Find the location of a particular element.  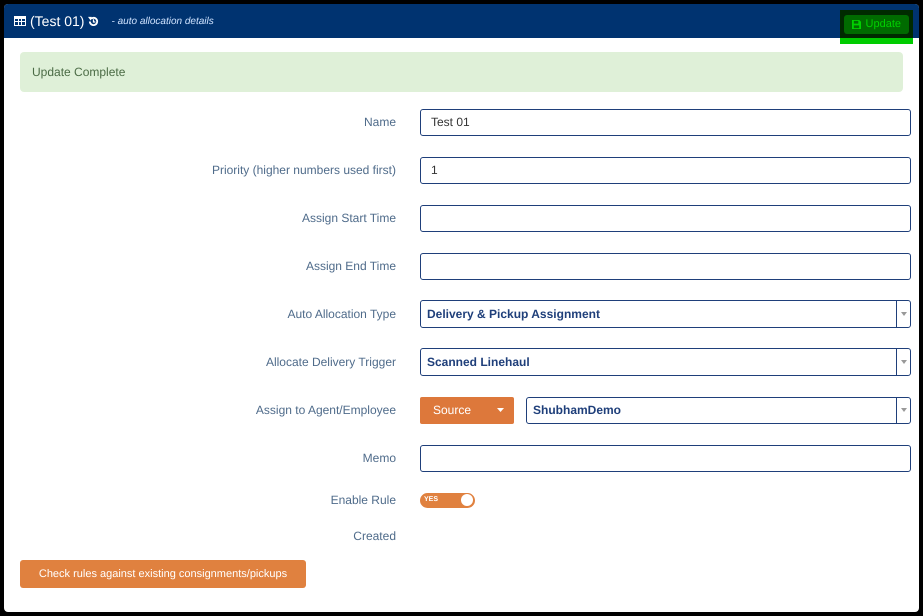

field-label: Assign End Time is located at coordinates (350, 266).